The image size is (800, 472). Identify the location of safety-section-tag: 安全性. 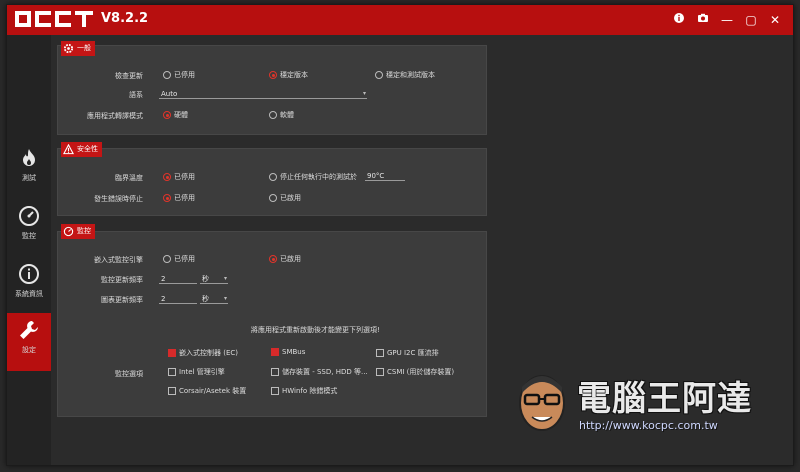
(81, 149).